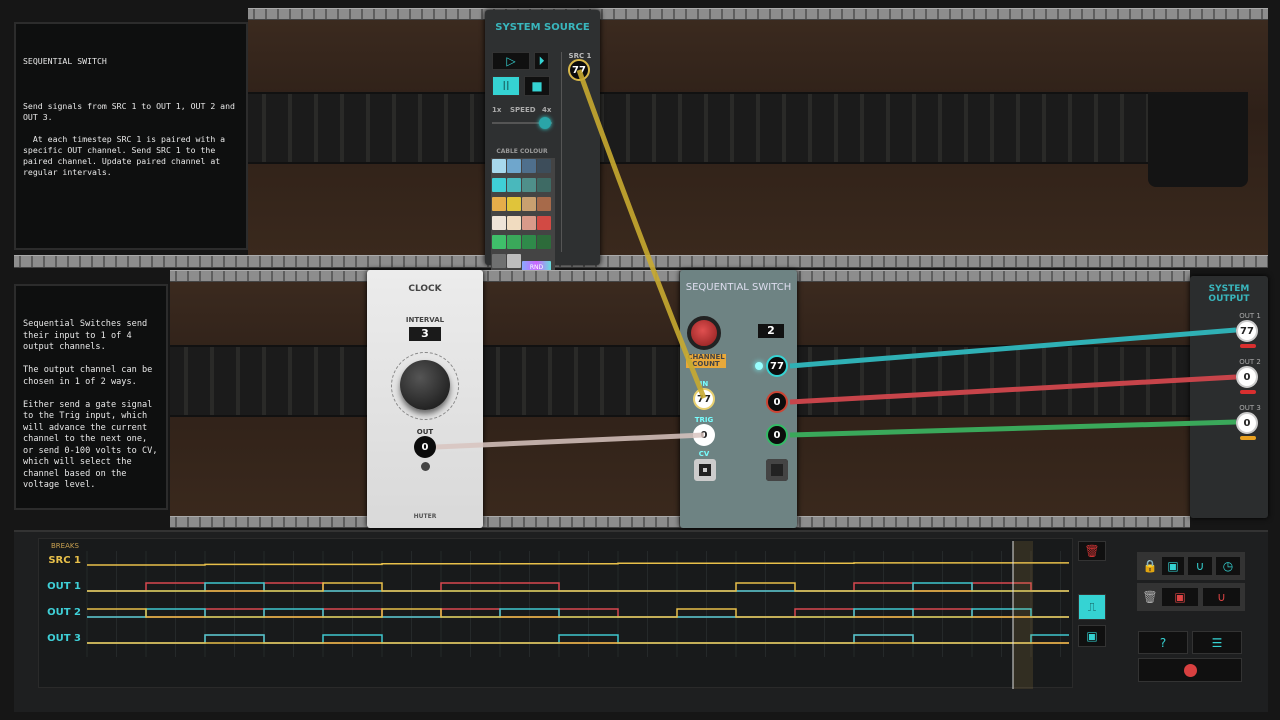 This screenshot has height=720, width=1280. I want to click on playhead, so click(1023, 615).